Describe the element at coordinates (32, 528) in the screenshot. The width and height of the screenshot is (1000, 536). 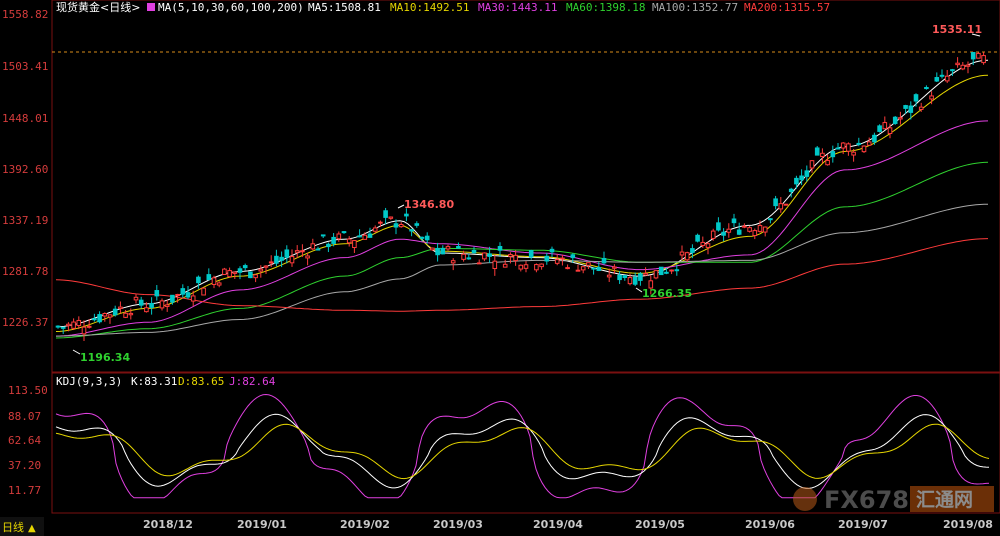
I see `period-arrow-icon: ▲` at that location.